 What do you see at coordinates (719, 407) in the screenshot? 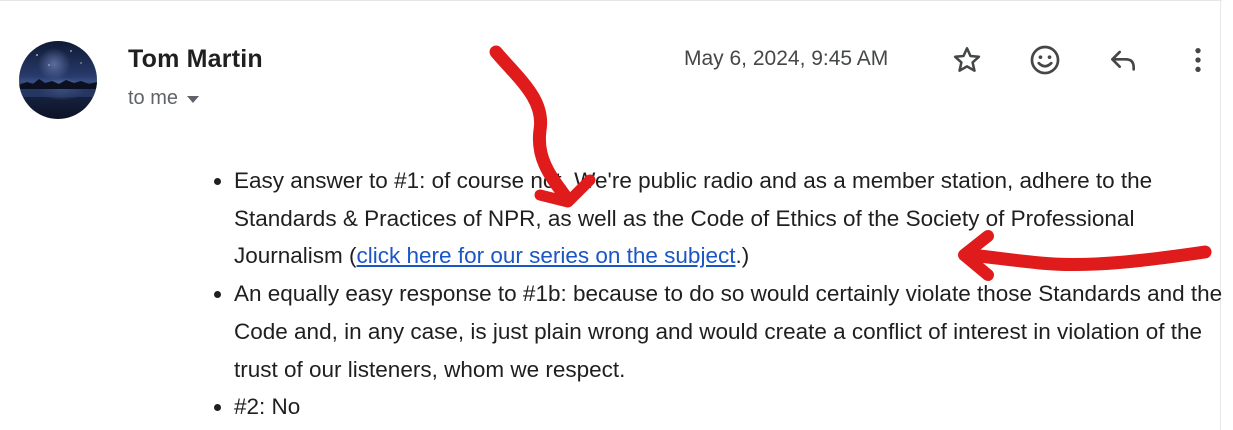
I see `list-item: #2: No` at bounding box center [719, 407].